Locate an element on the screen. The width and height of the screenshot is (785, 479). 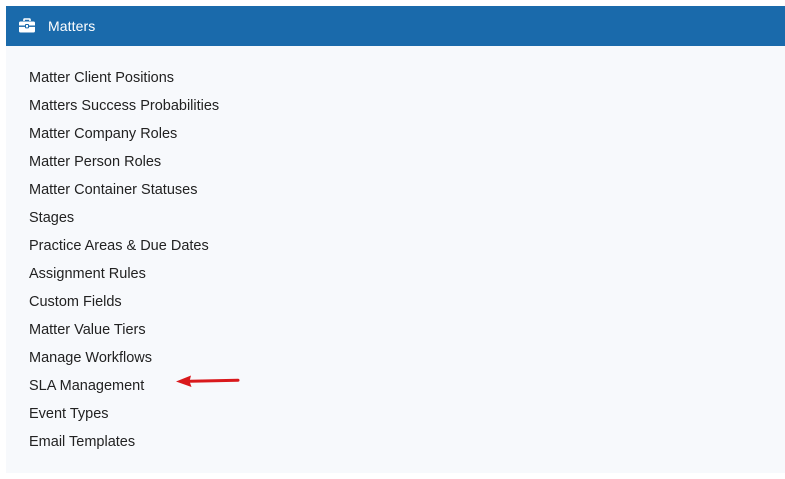
menu-item-practice-areas-due-dates: Practice Areas & Due Dates is located at coordinates (124, 246).